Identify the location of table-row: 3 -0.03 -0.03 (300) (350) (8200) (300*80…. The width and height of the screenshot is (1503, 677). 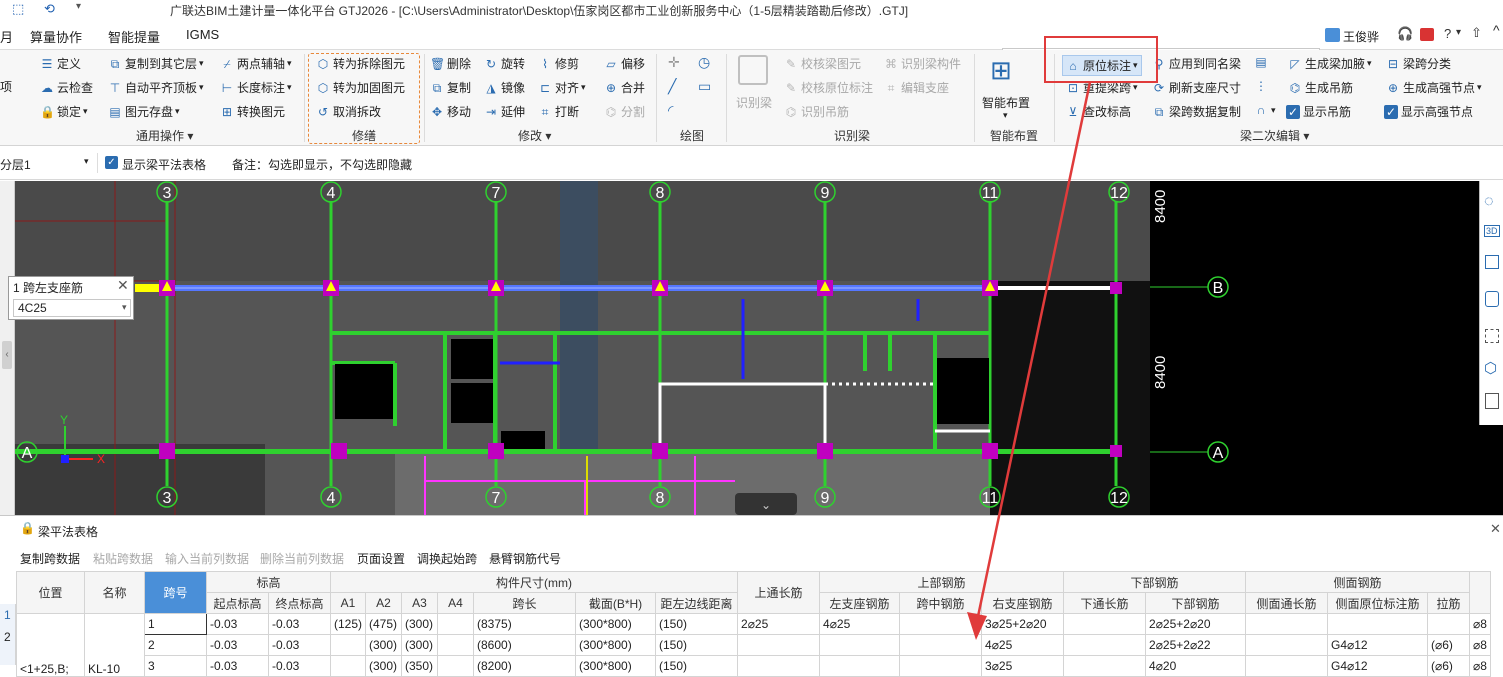
(754, 666).